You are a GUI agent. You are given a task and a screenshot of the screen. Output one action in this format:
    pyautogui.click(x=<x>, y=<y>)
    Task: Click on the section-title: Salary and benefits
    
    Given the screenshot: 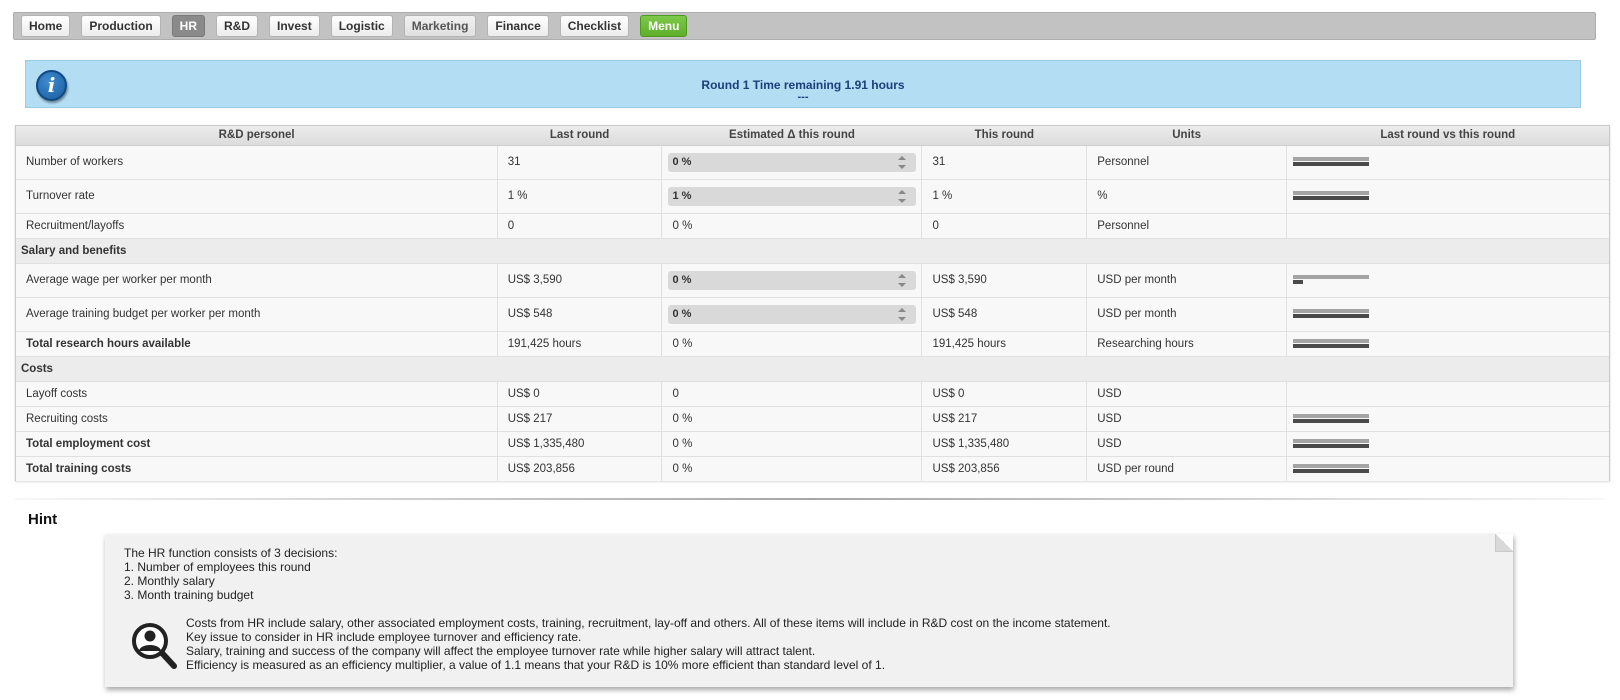 What is the action you would take?
    pyautogui.click(x=812, y=250)
    